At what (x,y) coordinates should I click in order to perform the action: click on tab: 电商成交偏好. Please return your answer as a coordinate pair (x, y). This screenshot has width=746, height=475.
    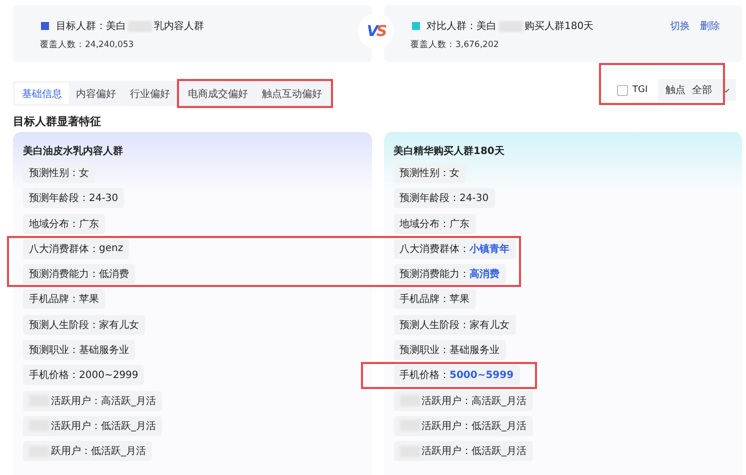
    Looking at the image, I should click on (218, 93).